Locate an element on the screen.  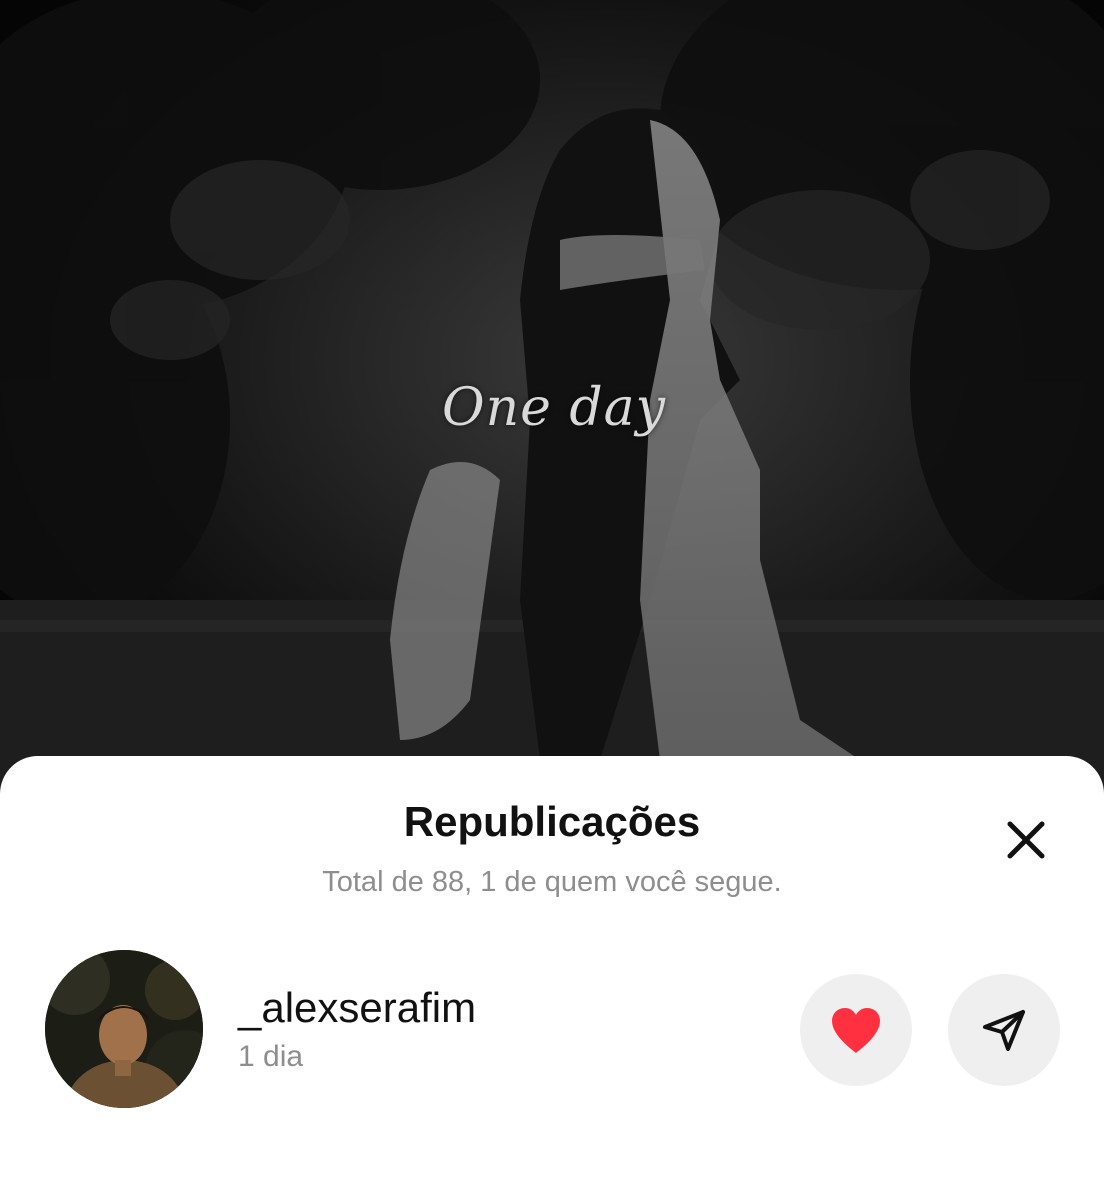
close-icon is located at coordinates (1026, 840).